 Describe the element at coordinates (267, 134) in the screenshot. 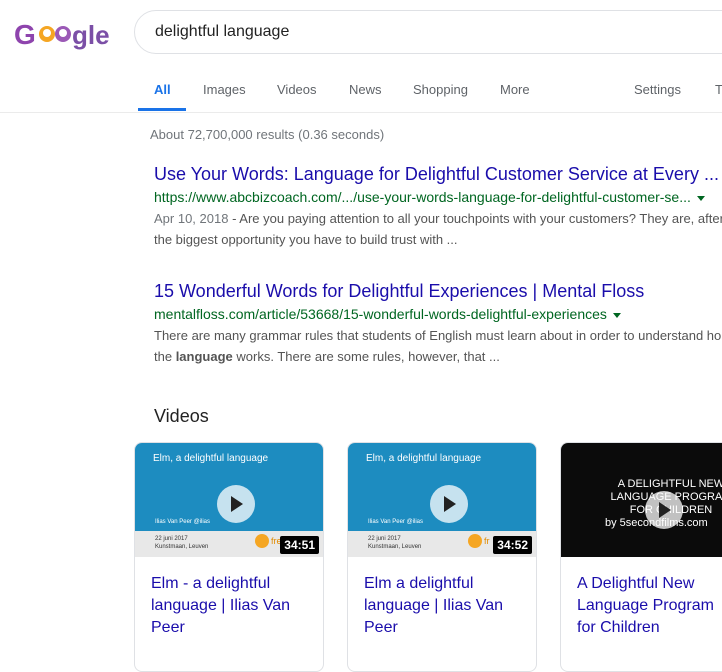

I see `result-stats: About 72,700,000 results (0.36 seconds)` at that location.